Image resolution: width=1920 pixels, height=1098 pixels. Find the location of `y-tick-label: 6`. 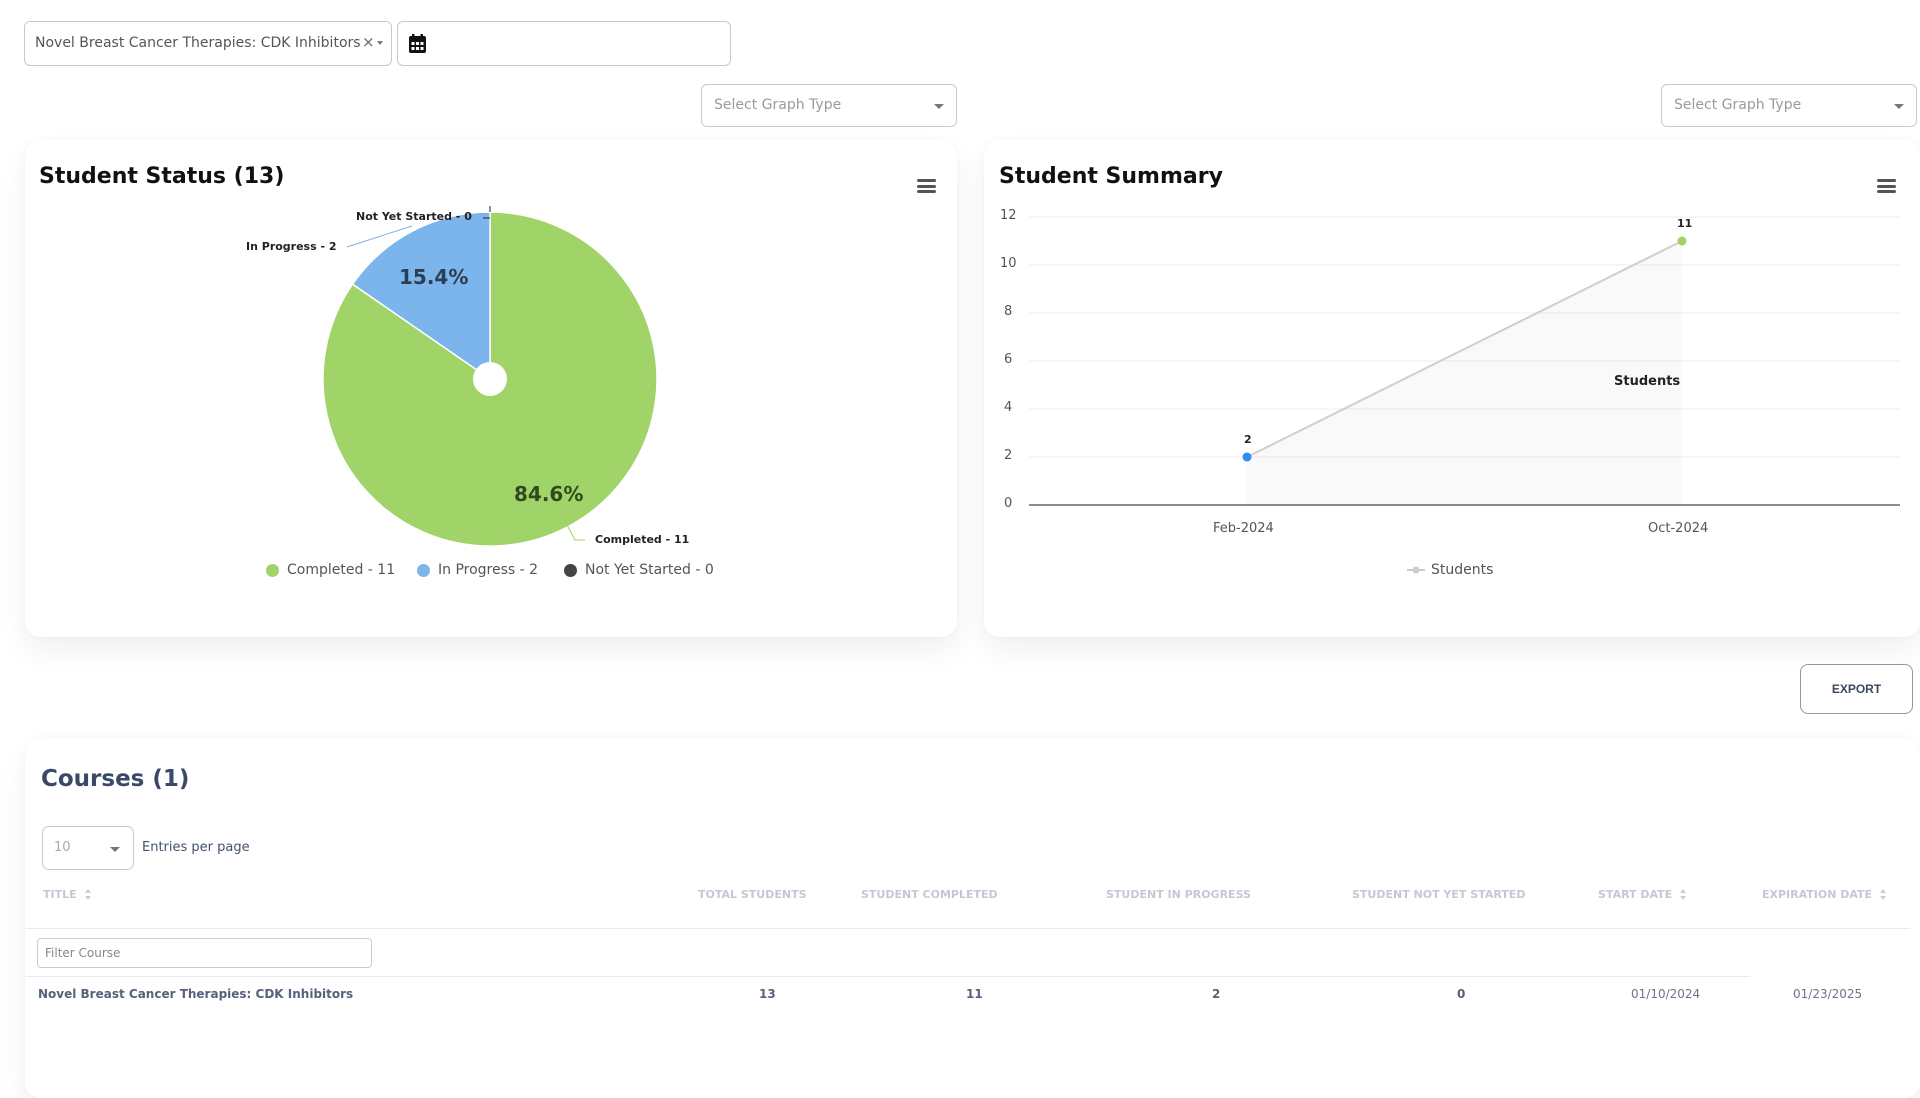

y-tick-label: 6 is located at coordinates (1008, 359).